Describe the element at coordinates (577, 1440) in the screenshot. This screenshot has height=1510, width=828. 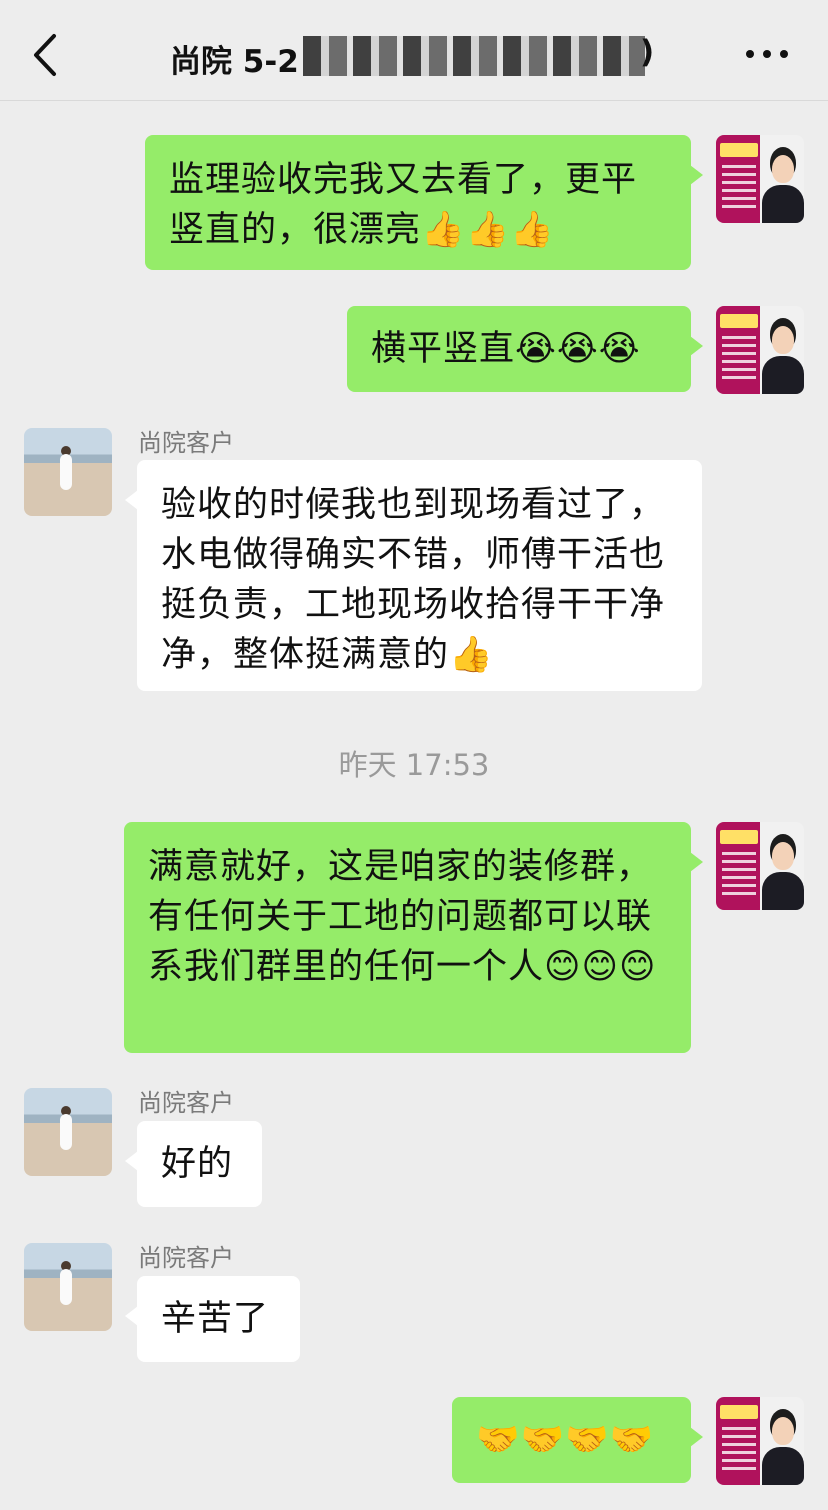
I see `message-bubble-self: 🤝🤝🤝🤝` at that location.